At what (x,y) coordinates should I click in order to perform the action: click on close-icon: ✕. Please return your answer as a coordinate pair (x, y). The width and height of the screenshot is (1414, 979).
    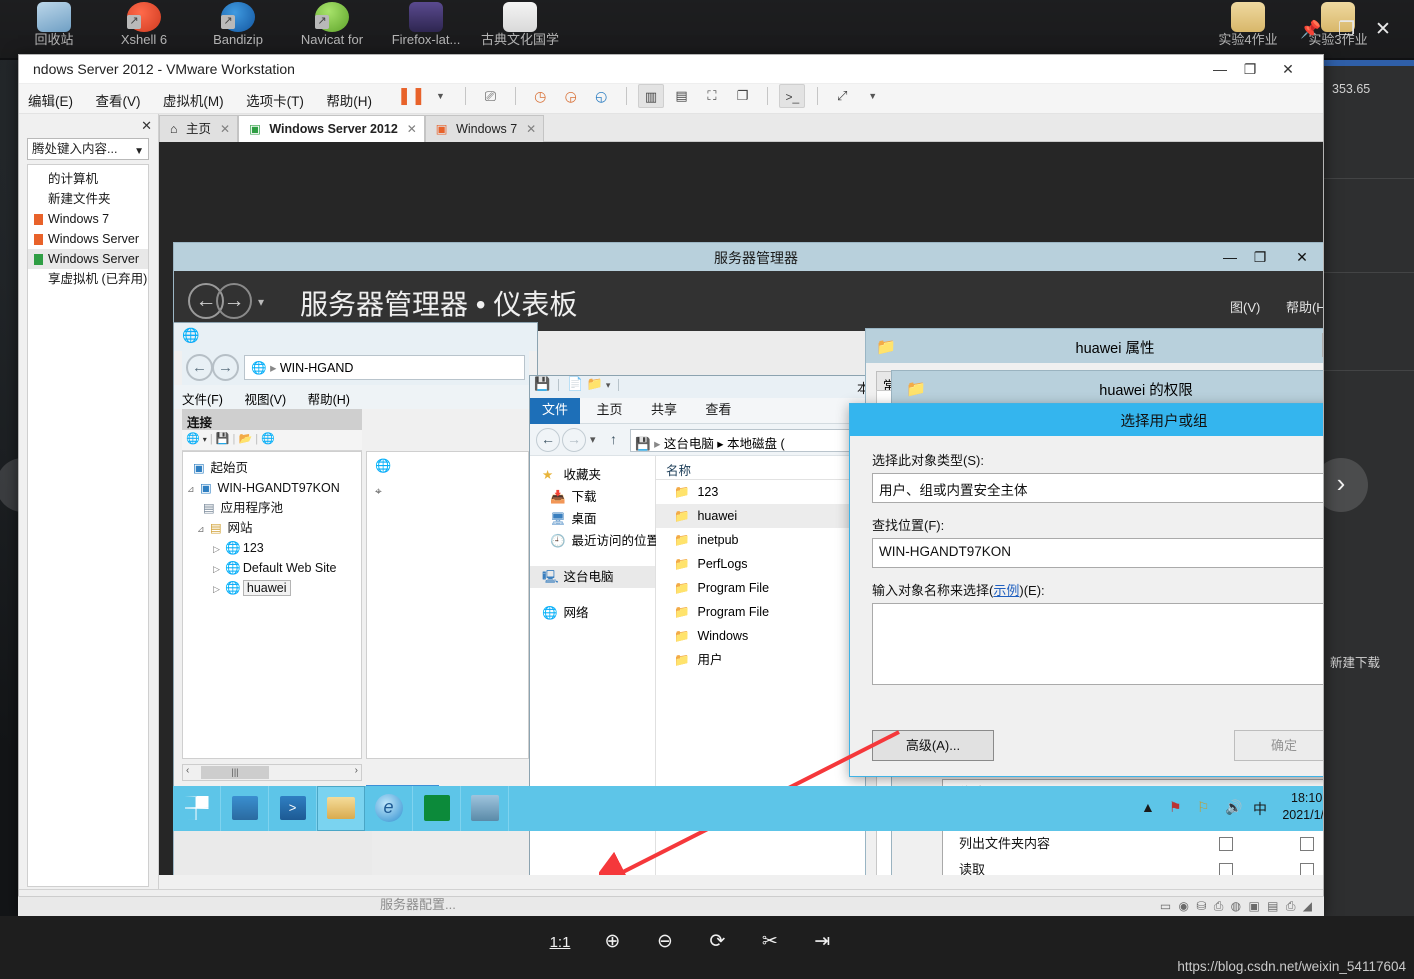
    Looking at the image, I should click on (1383, 29).